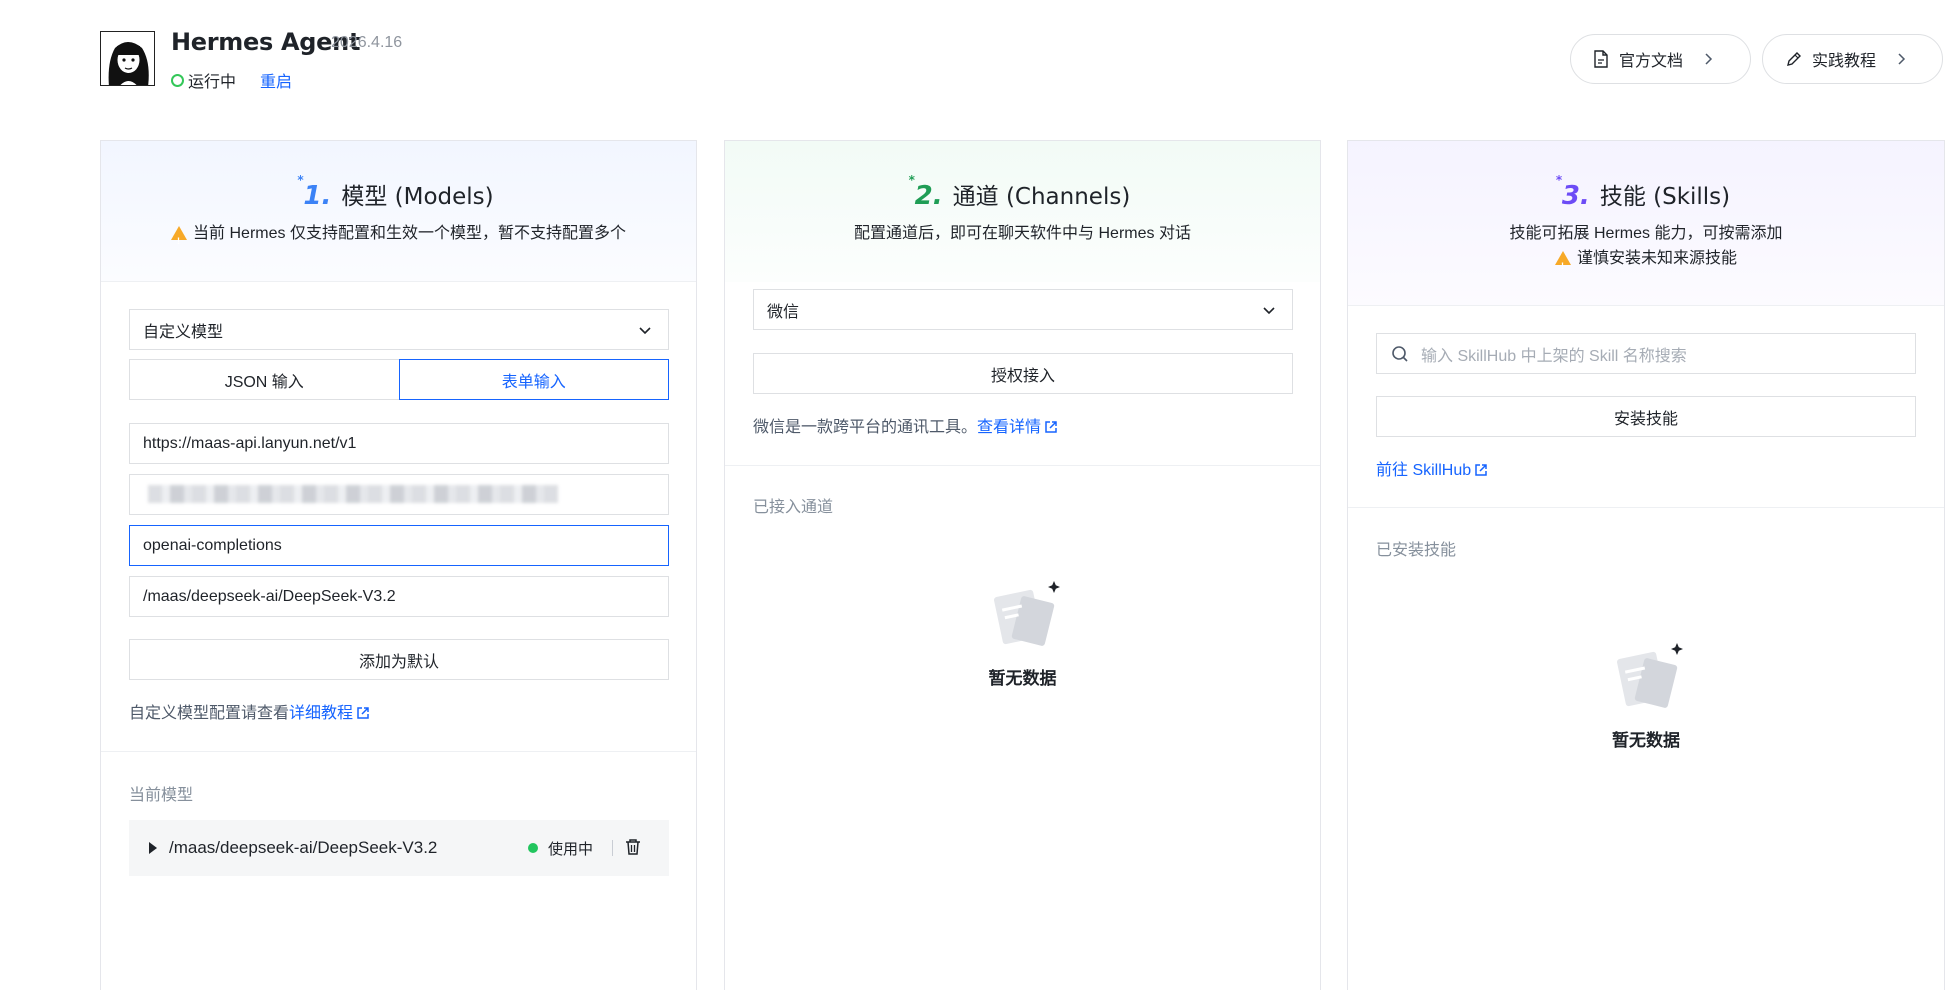 The height and width of the screenshot is (990, 1953). Describe the element at coordinates (783, 312) in the screenshot. I see `channel-select-value: 微信` at that location.